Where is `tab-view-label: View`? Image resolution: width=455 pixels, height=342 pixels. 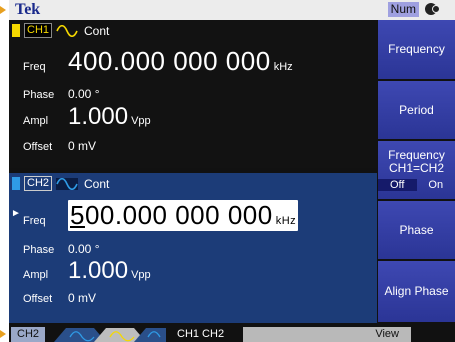
tab-view-label: View is located at coordinates (387, 334).